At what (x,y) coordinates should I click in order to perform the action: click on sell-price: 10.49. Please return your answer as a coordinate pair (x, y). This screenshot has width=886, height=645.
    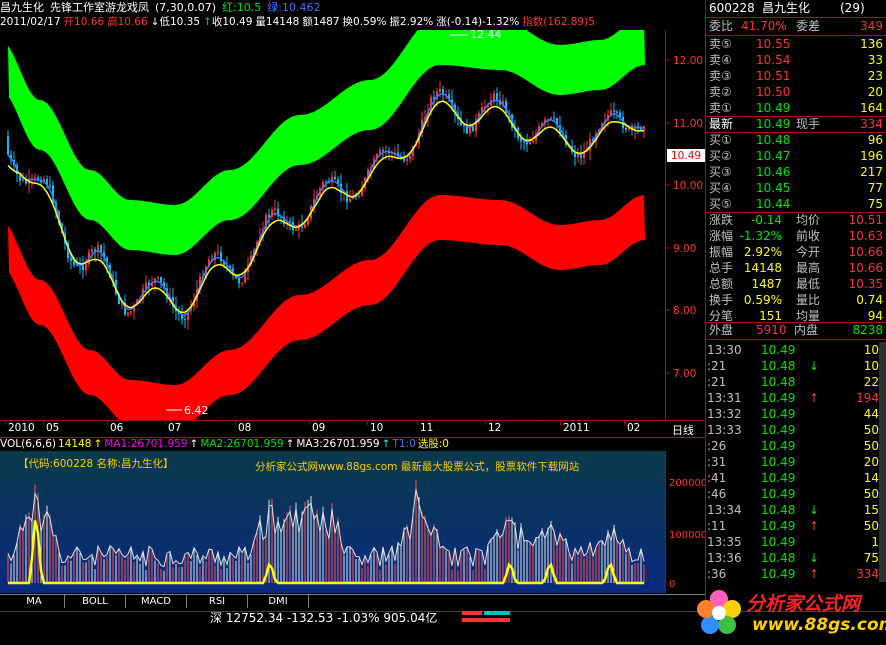
    Looking at the image, I should click on (773, 108).